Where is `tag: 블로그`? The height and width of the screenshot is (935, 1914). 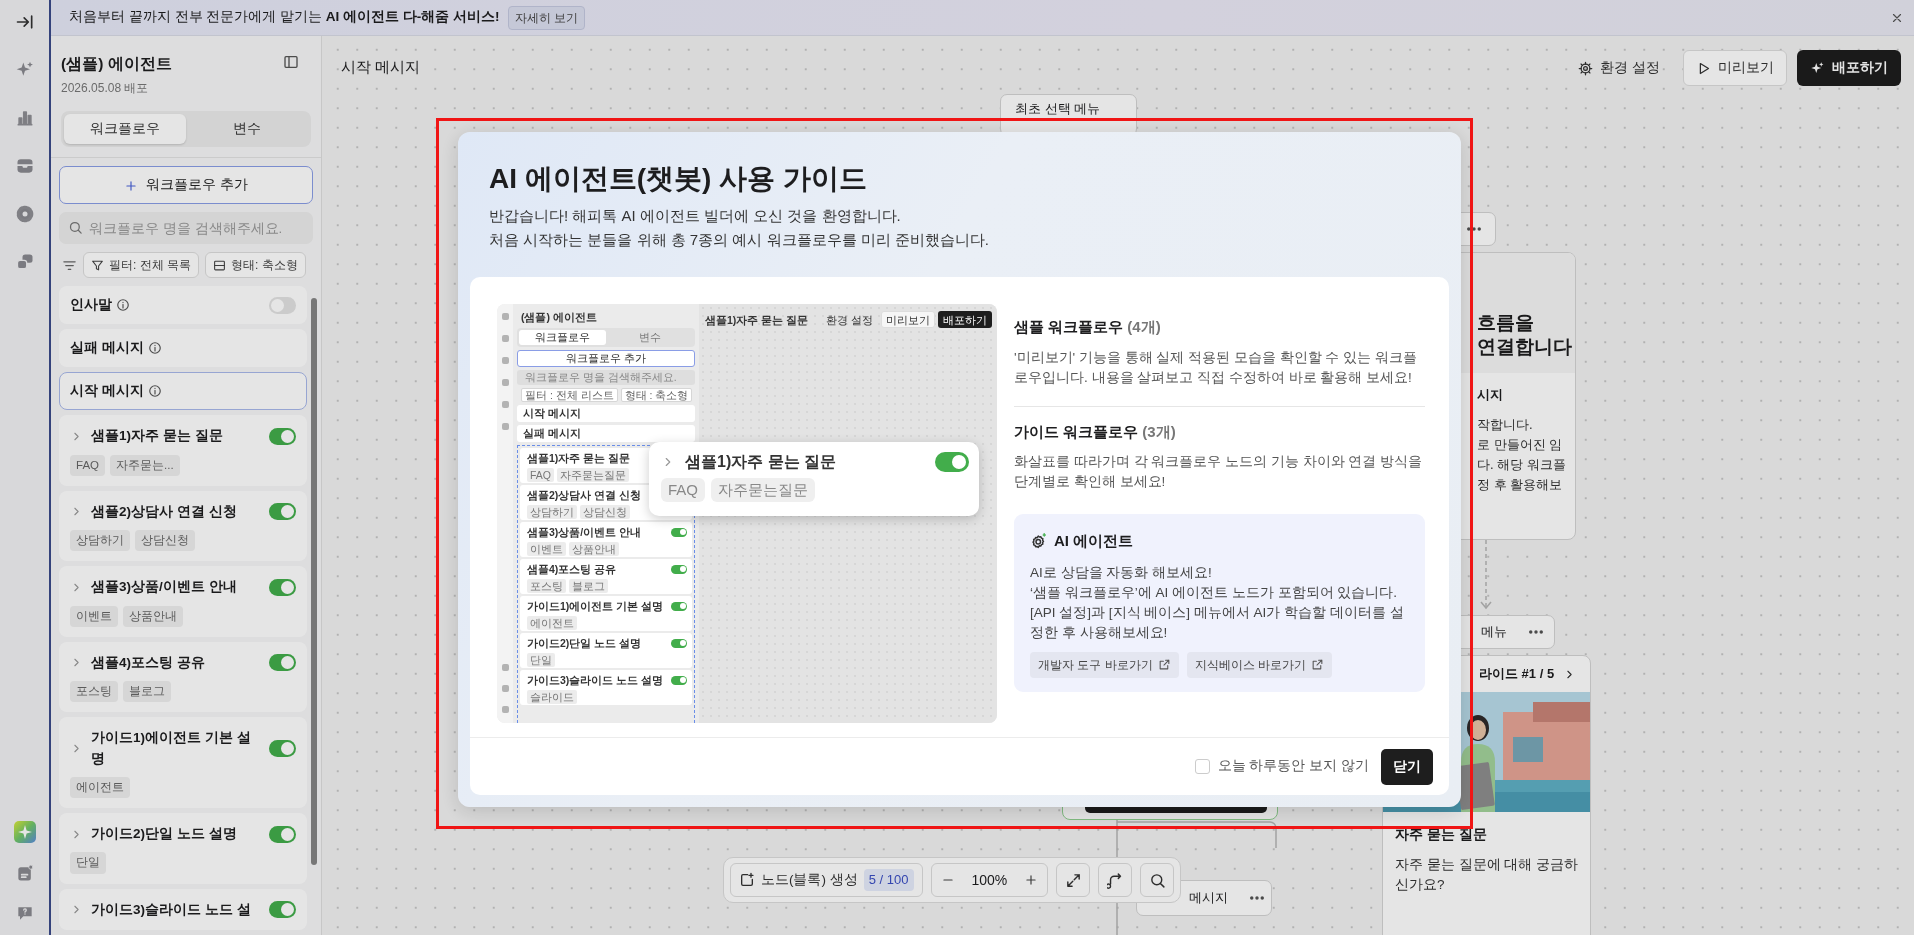 tag: 블로그 is located at coordinates (588, 586).